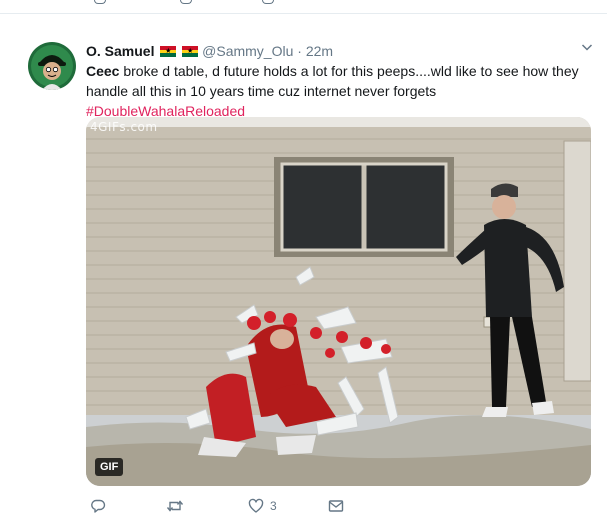 Image resolution: width=607 pixels, height=515 pixels. I want to click on author-name: O. Samuel, so click(120, 51).